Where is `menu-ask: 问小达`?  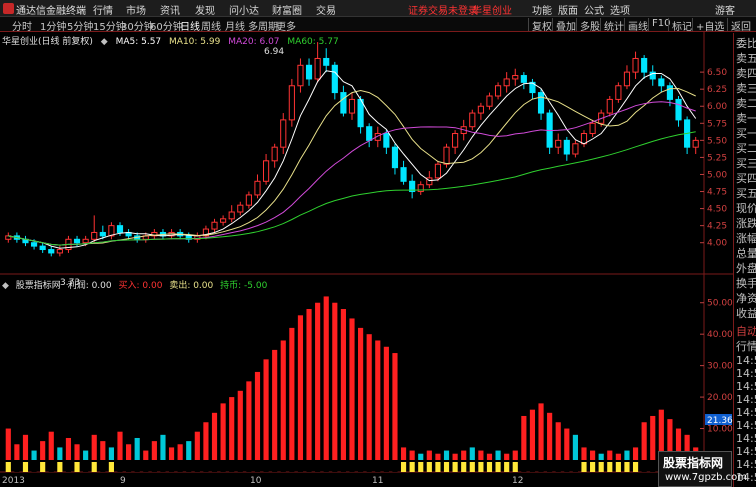 menu-ask: 问小达 is located at coordinates (244, 9).